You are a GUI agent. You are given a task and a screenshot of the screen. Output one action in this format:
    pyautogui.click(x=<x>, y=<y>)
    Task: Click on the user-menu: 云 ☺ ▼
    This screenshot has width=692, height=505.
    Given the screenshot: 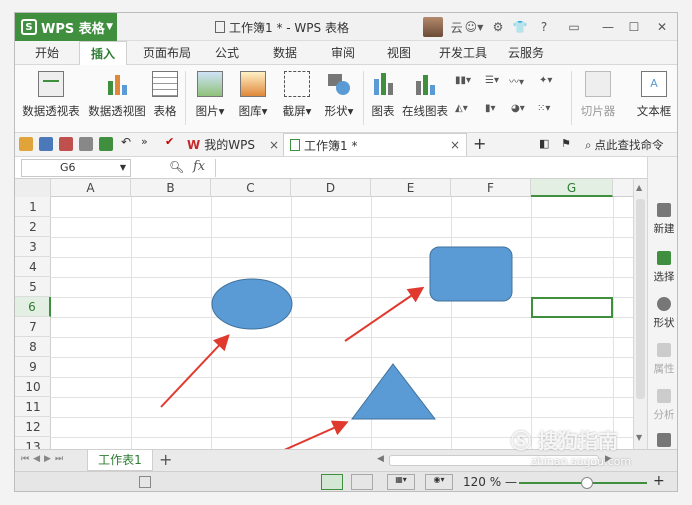 What is the action you would take?
    pyautogui.click(x=467, y=27)
    